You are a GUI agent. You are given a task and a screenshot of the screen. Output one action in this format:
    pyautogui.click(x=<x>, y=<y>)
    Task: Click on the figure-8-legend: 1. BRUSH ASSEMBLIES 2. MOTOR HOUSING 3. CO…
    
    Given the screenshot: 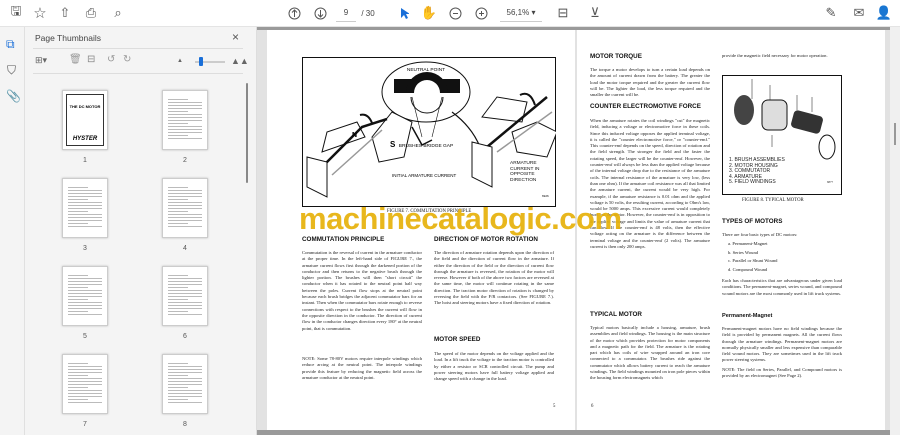 What is the action you would take?
    pyautogui.click(x=757, y=171)
    